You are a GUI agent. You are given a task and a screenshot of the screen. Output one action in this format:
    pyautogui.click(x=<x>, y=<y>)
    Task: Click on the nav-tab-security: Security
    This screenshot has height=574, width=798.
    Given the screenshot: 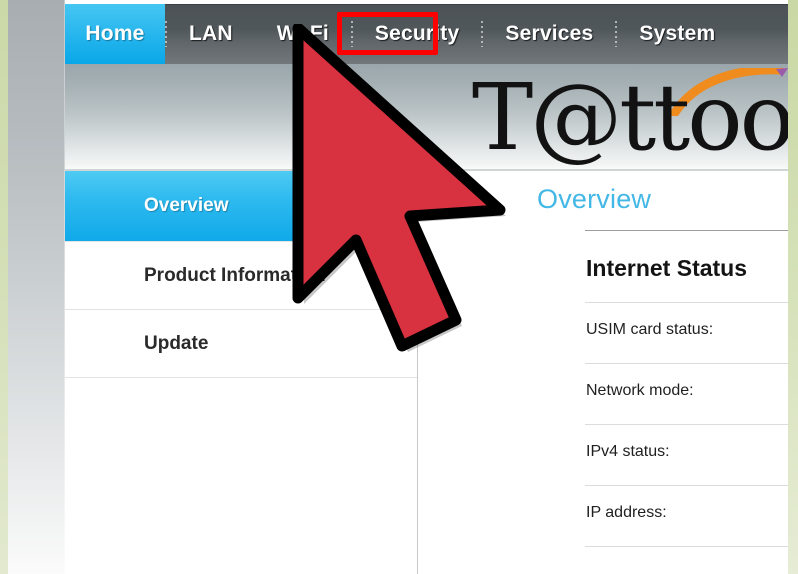 What is the action you would take?
    pyautogui.click(x=417, y=34)
    